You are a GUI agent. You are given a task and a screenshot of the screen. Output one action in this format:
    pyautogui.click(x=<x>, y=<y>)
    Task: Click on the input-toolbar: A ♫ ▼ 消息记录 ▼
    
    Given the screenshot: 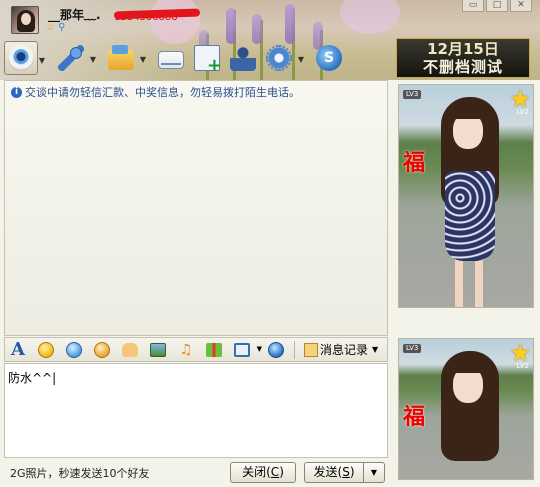 What is the action you would take?
    pyautogui.click(x=196, y=349)
    